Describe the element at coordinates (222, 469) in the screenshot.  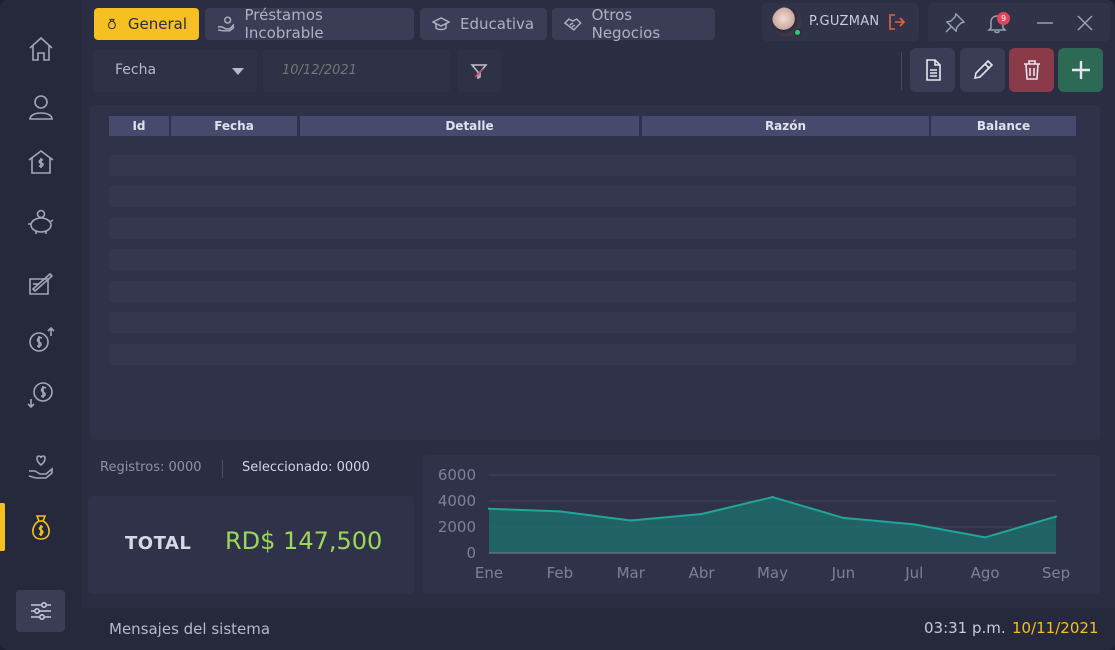
I see `summary-divider` at that location.